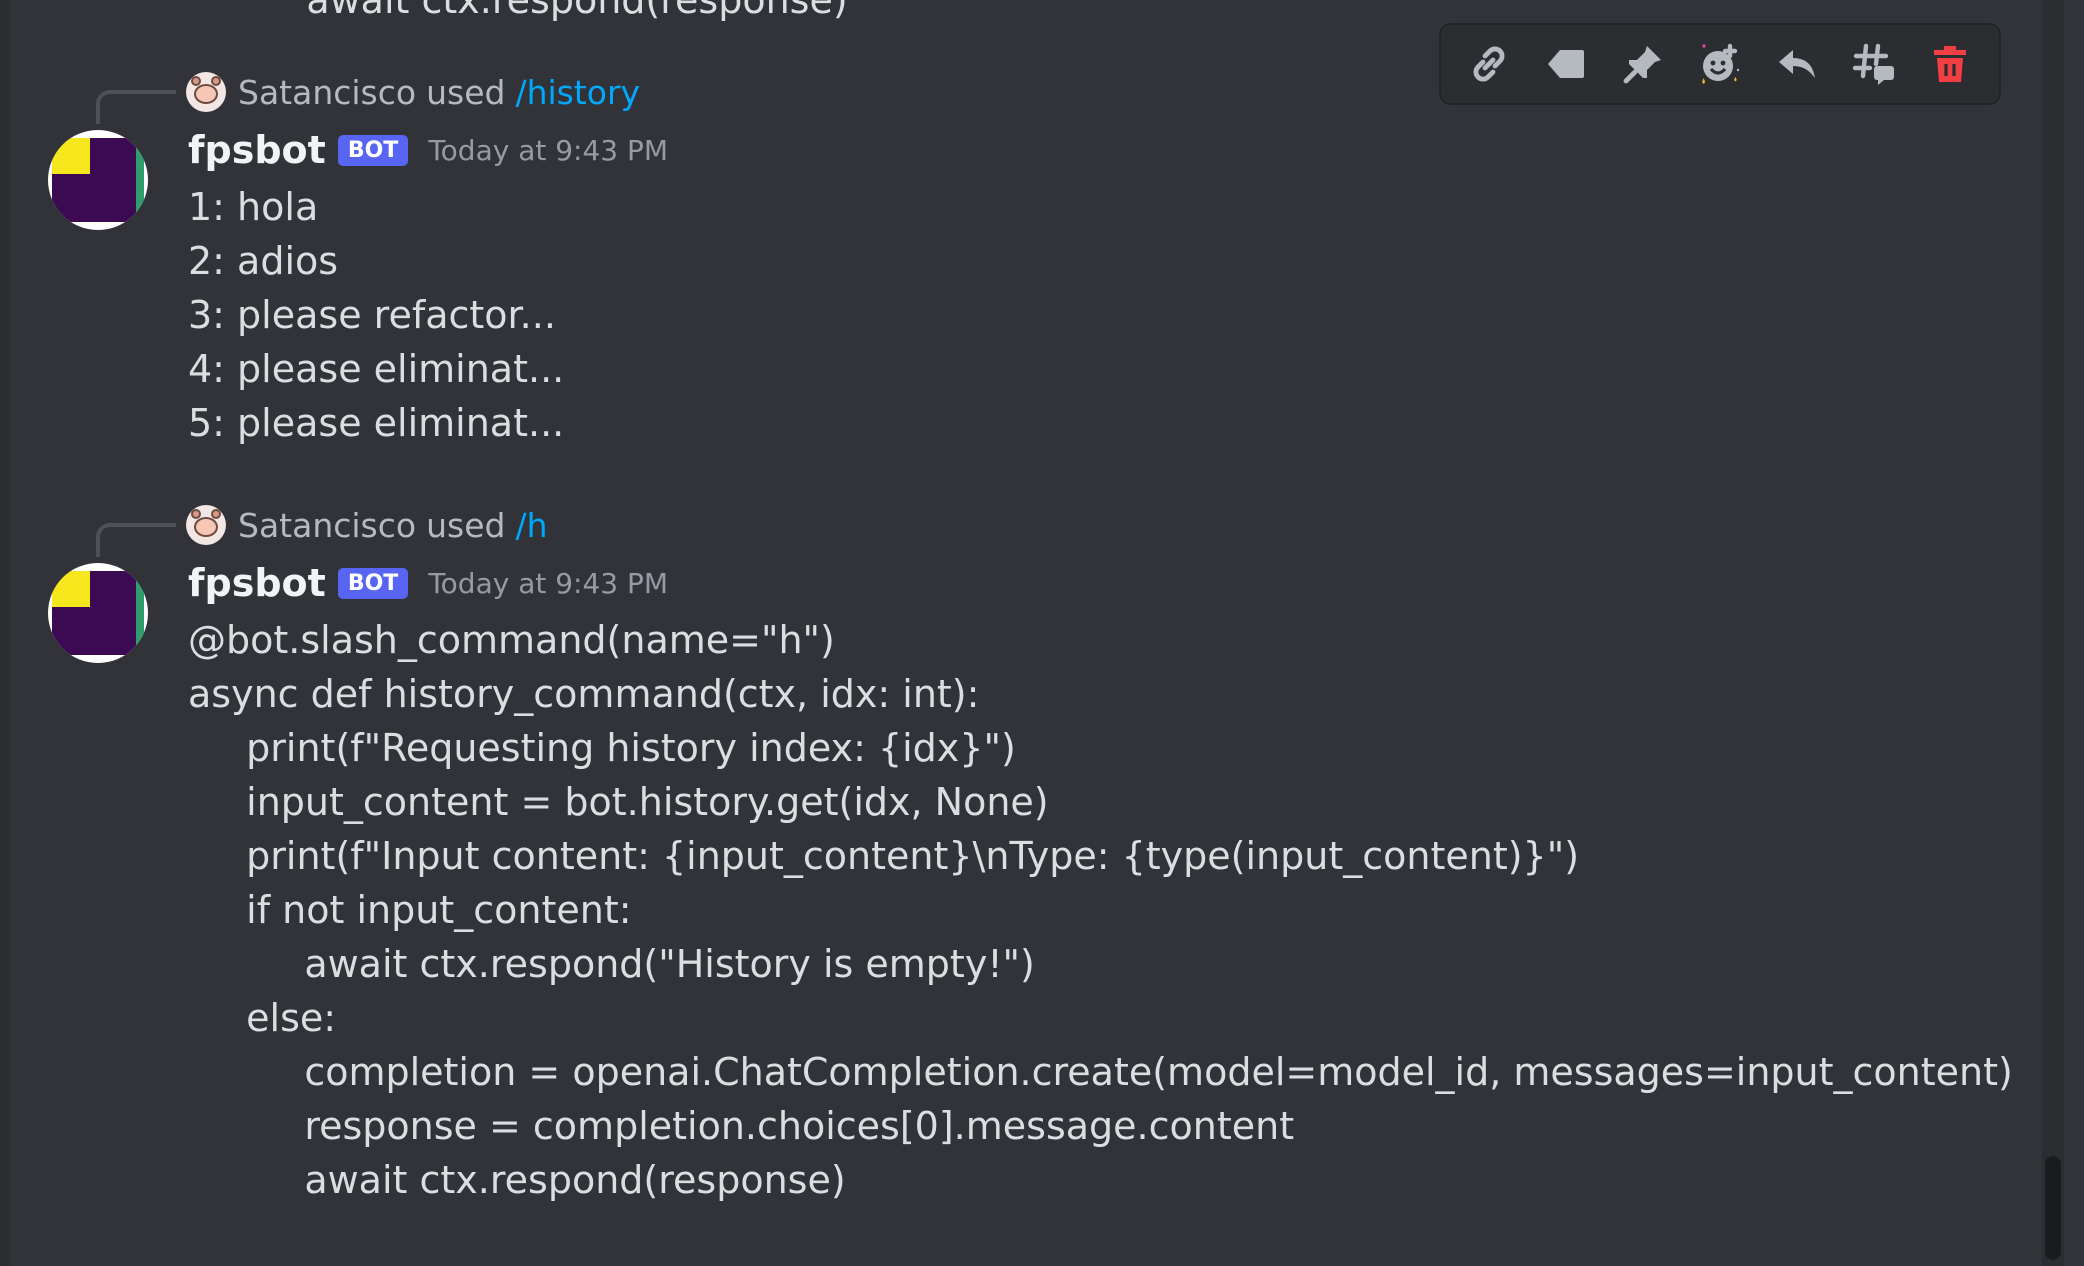 The height and width of the screenshot is (1266, 2084). I want to click on message-line: 2: adios, so click(263, 261).